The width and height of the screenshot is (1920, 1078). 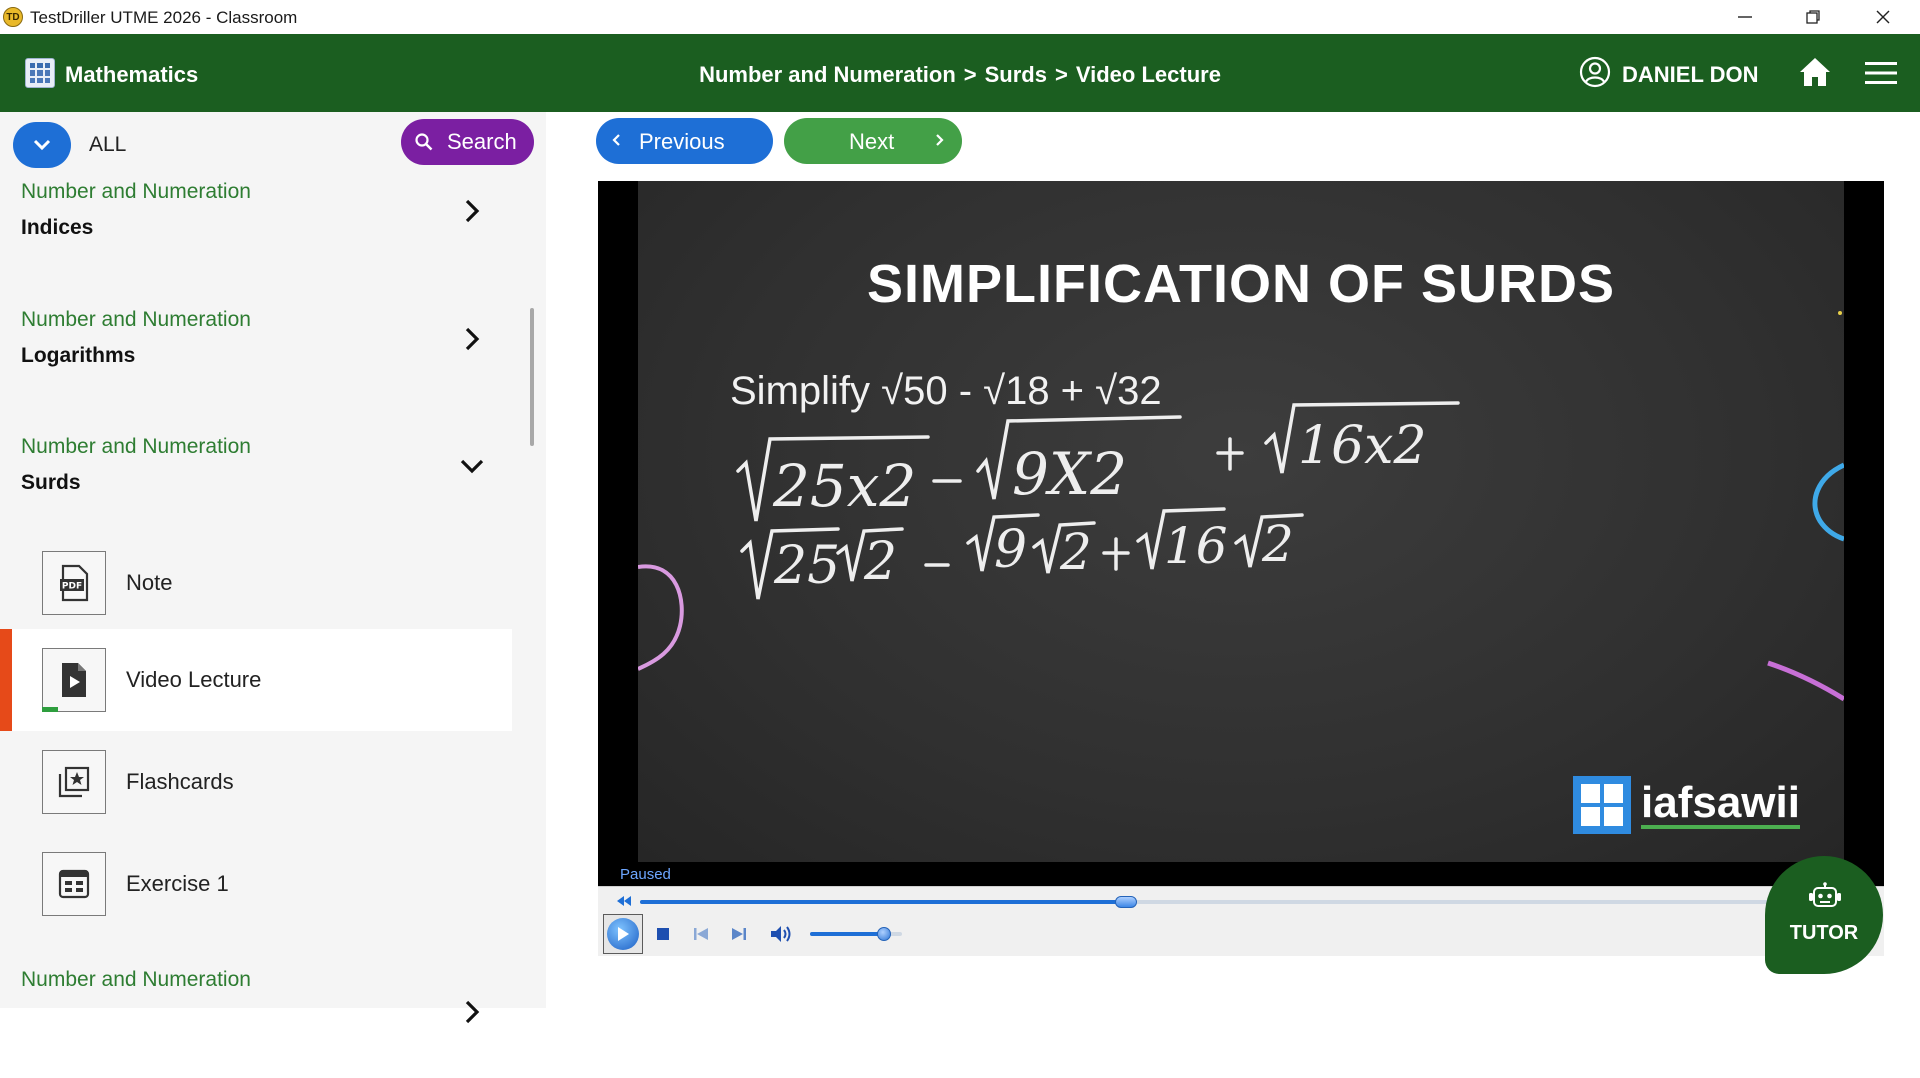 I want to click on close-icon, so click(x=1883, y=17).